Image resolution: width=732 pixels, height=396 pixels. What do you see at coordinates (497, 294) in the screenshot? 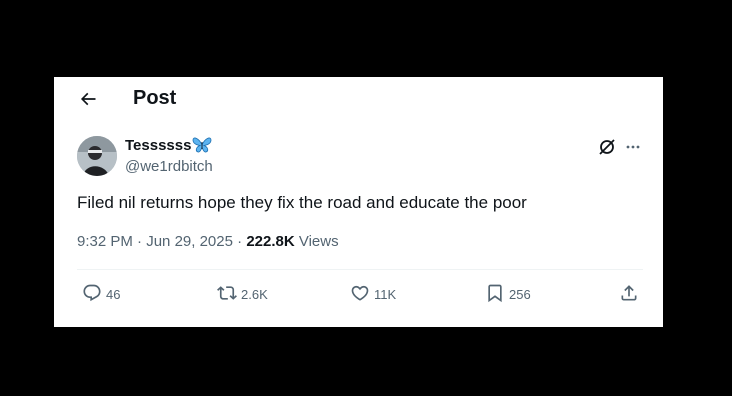
I see `bookmark-icon` at bounding box center [497, 294].